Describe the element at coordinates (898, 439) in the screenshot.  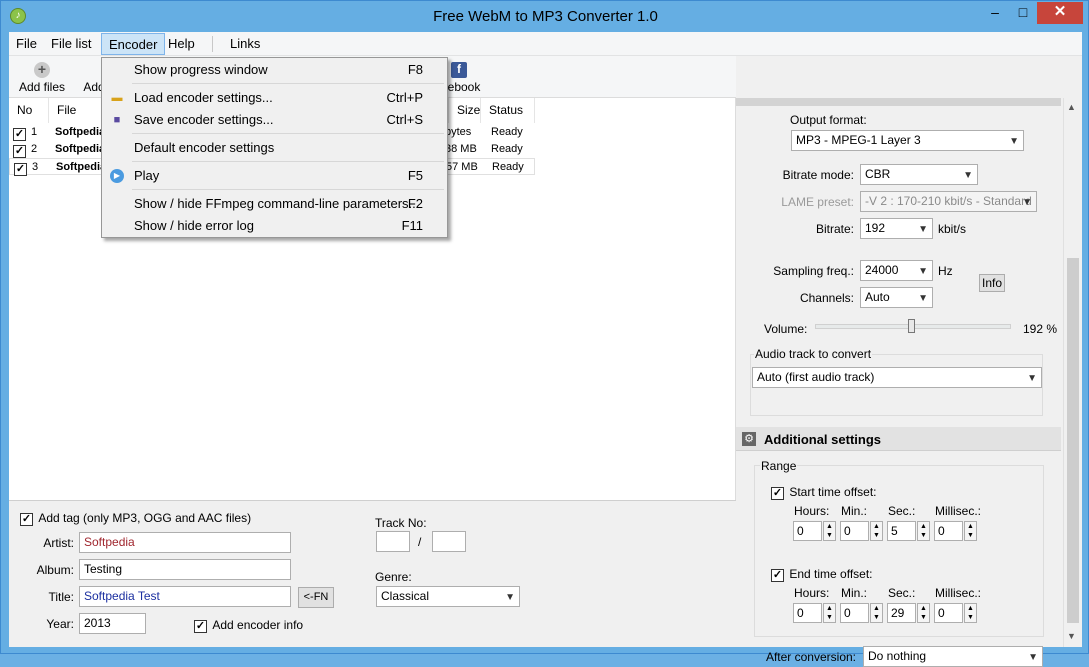
I see `additional-settings-header: ⚙ Additional settings` at that location.